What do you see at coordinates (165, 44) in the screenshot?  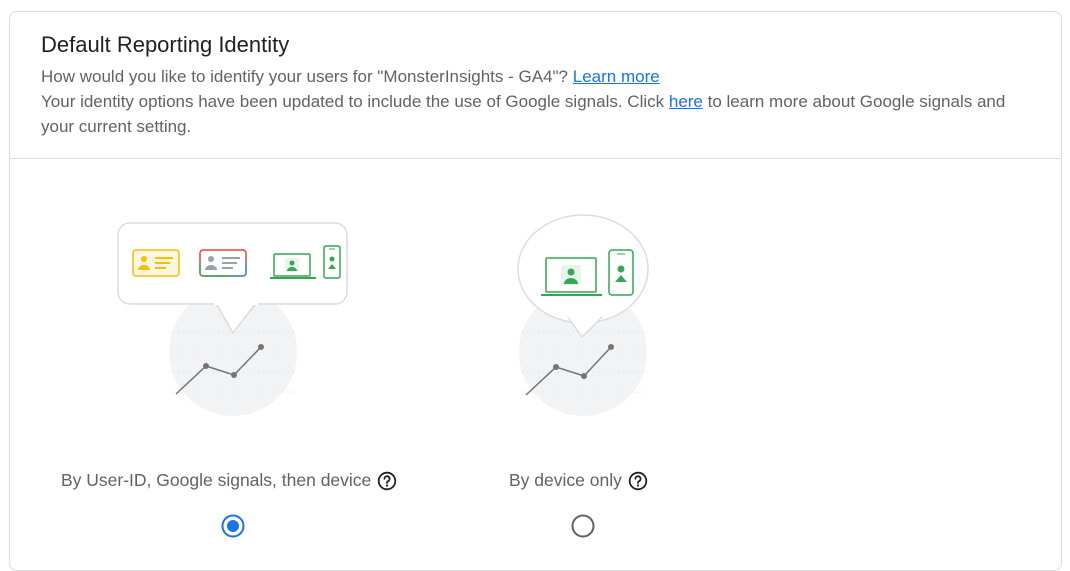 I see `page-title: Default Reporting Identity` at bounding box center [165, 44].